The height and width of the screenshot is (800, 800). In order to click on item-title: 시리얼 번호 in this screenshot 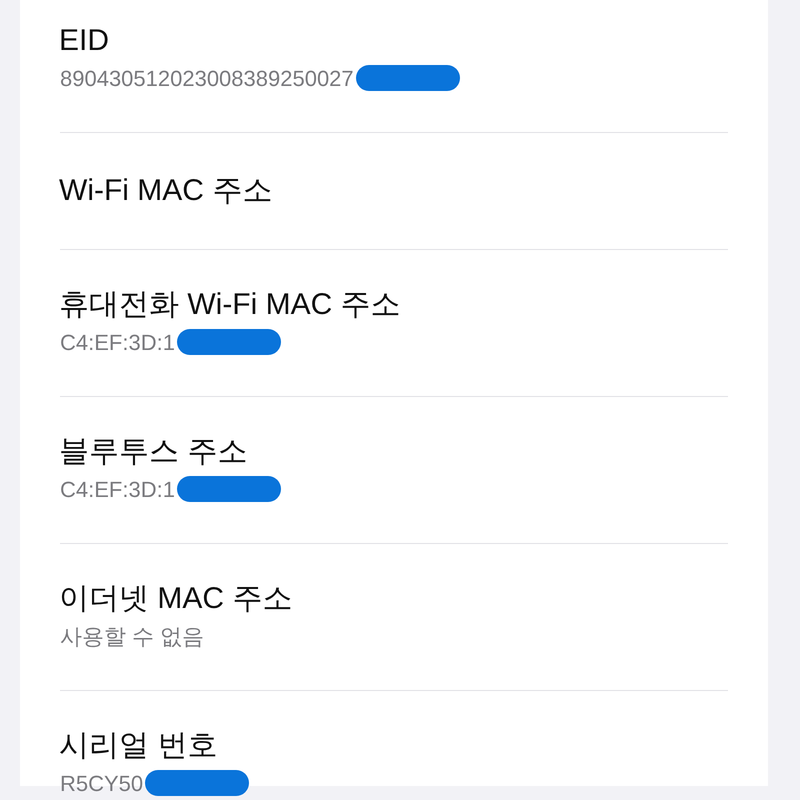, I will do `click(138, 746)`.